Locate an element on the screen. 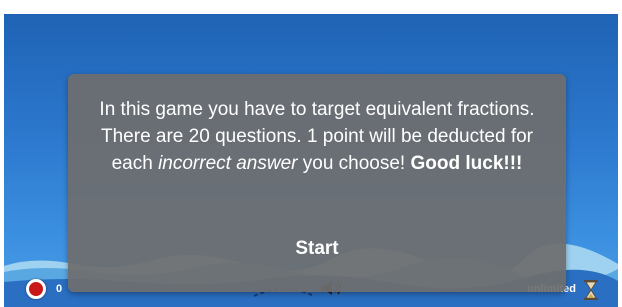  start-button: Start is located at coordinates (317, 249).